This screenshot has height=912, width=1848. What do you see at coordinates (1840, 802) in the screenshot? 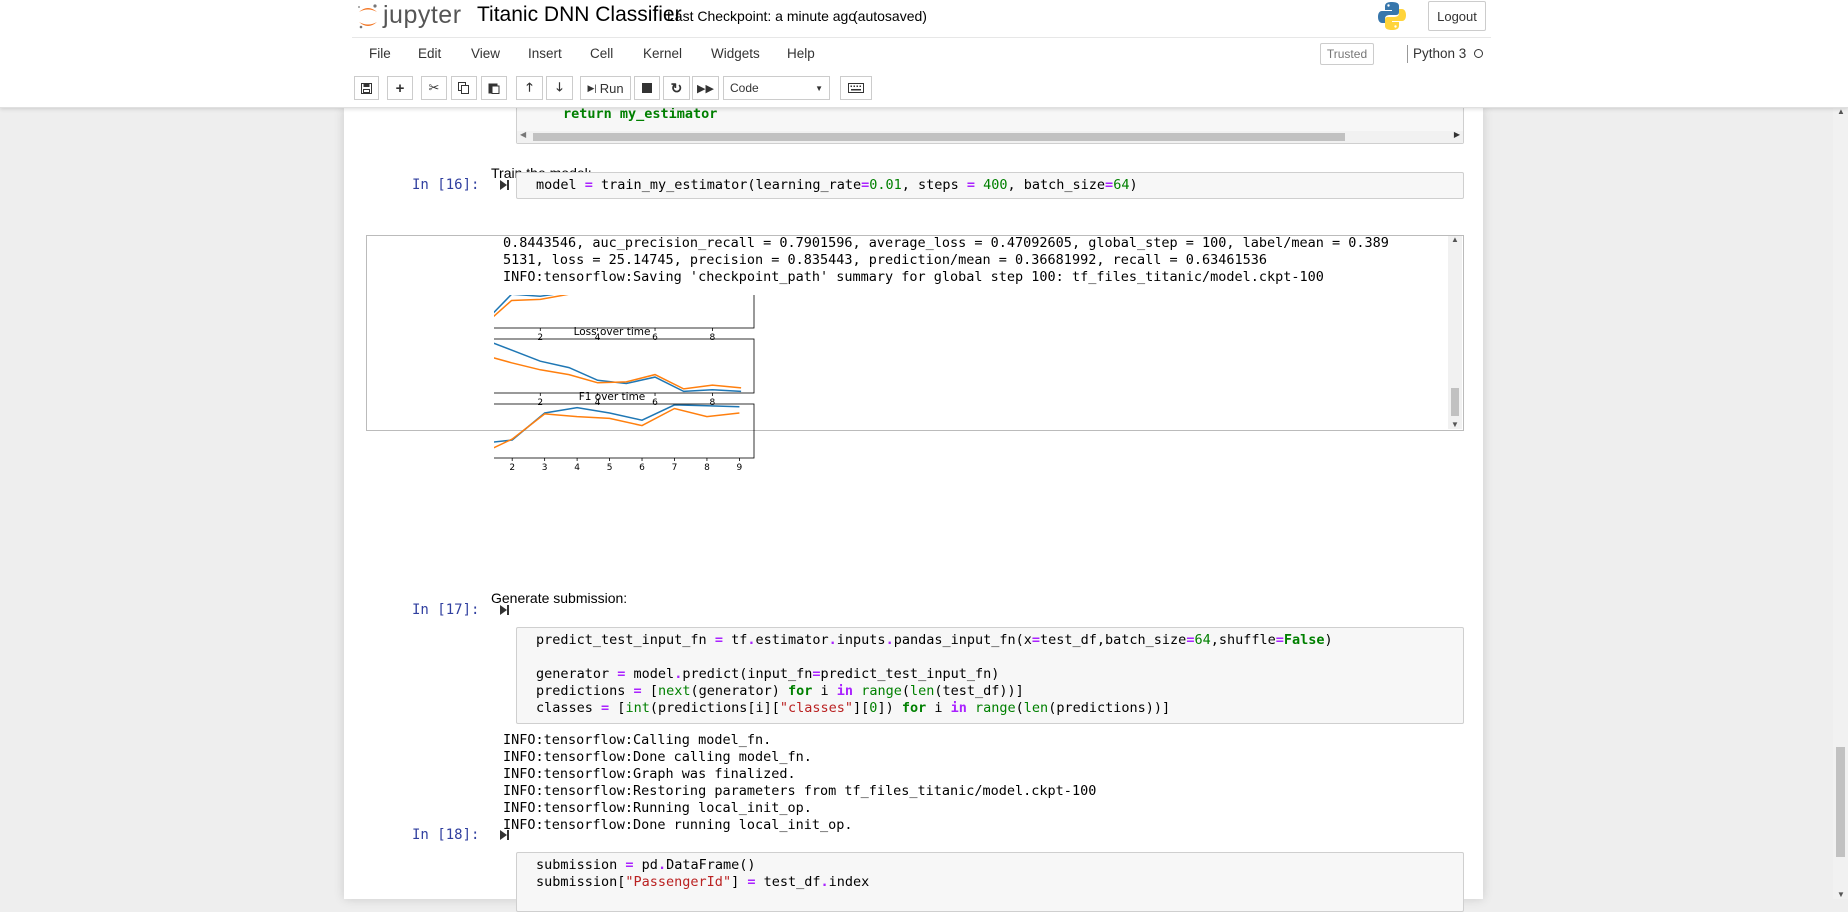
I see `page-scrollbar-thumb` at bounding box center [1840, 802].